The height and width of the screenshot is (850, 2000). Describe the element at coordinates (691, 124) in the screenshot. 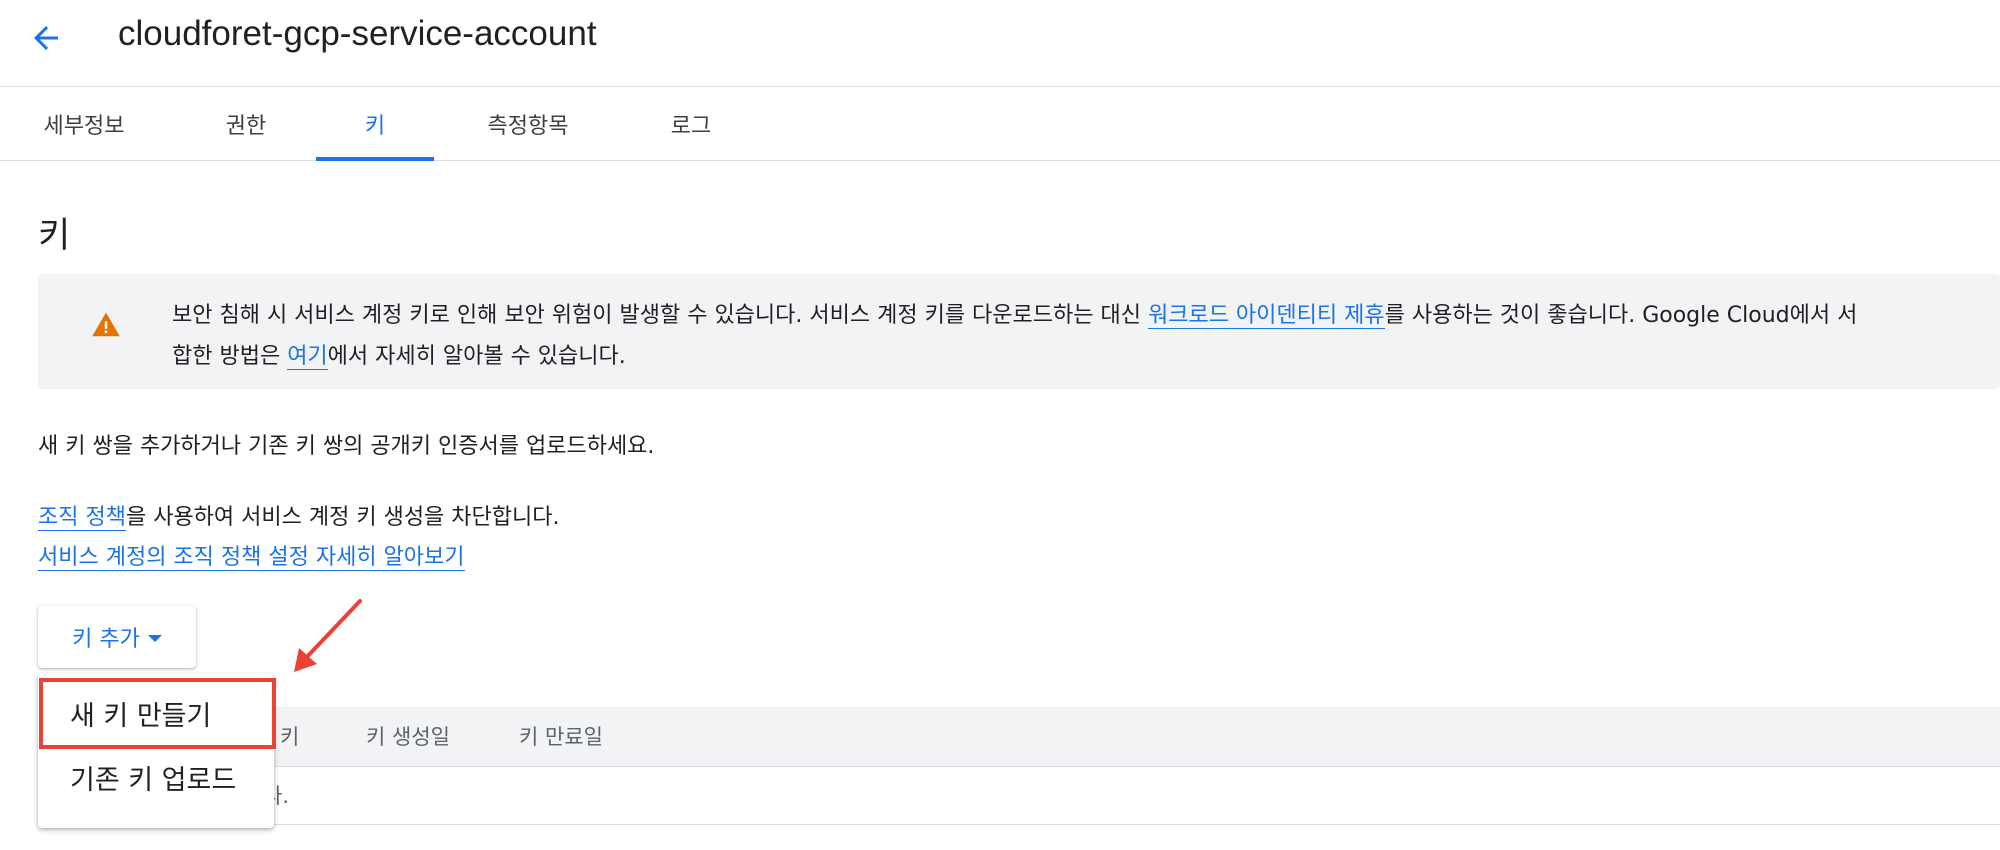

I see `tab-logs: 로그` at that location.